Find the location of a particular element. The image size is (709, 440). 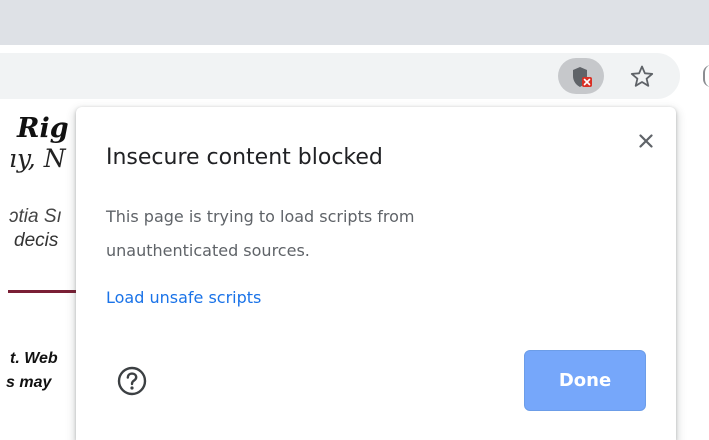

page-text-fragment: s may is located at coordinates (29, 382).